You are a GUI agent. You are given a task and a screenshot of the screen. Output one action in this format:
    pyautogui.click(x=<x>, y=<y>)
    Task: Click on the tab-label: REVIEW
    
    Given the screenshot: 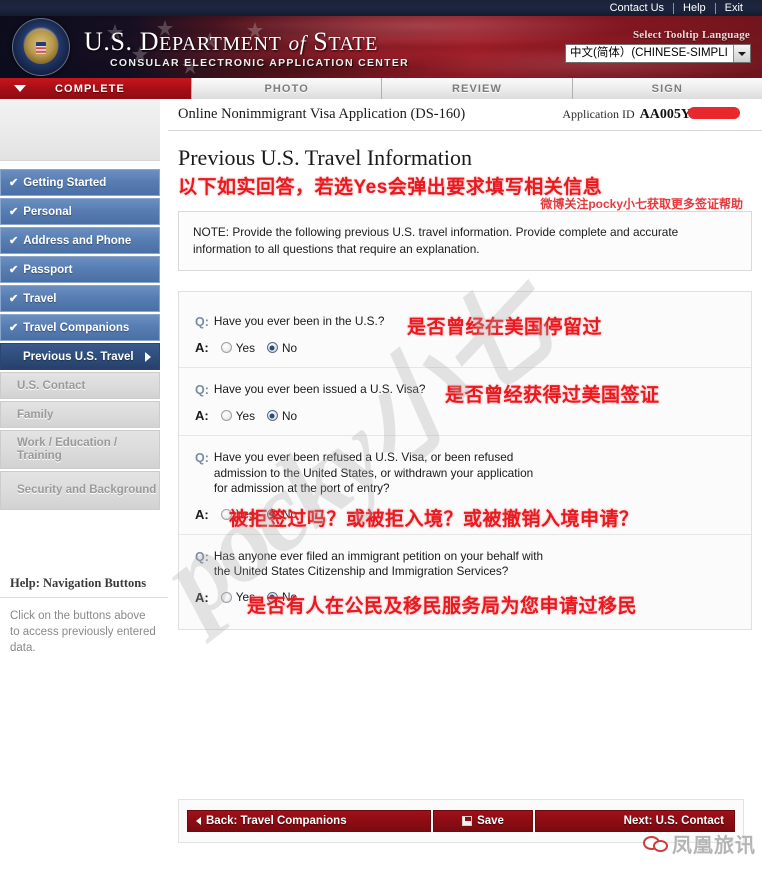 What is the action you would take?
    pyautogui.click(x=476, y=88)
    